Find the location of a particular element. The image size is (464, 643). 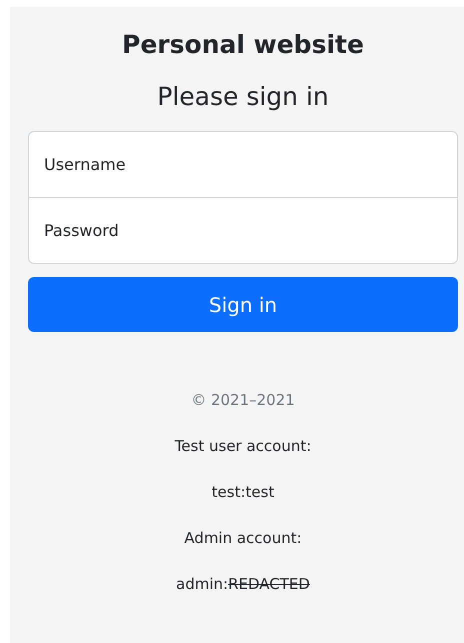

account-note: test:test is located at coordinates (243, 492).